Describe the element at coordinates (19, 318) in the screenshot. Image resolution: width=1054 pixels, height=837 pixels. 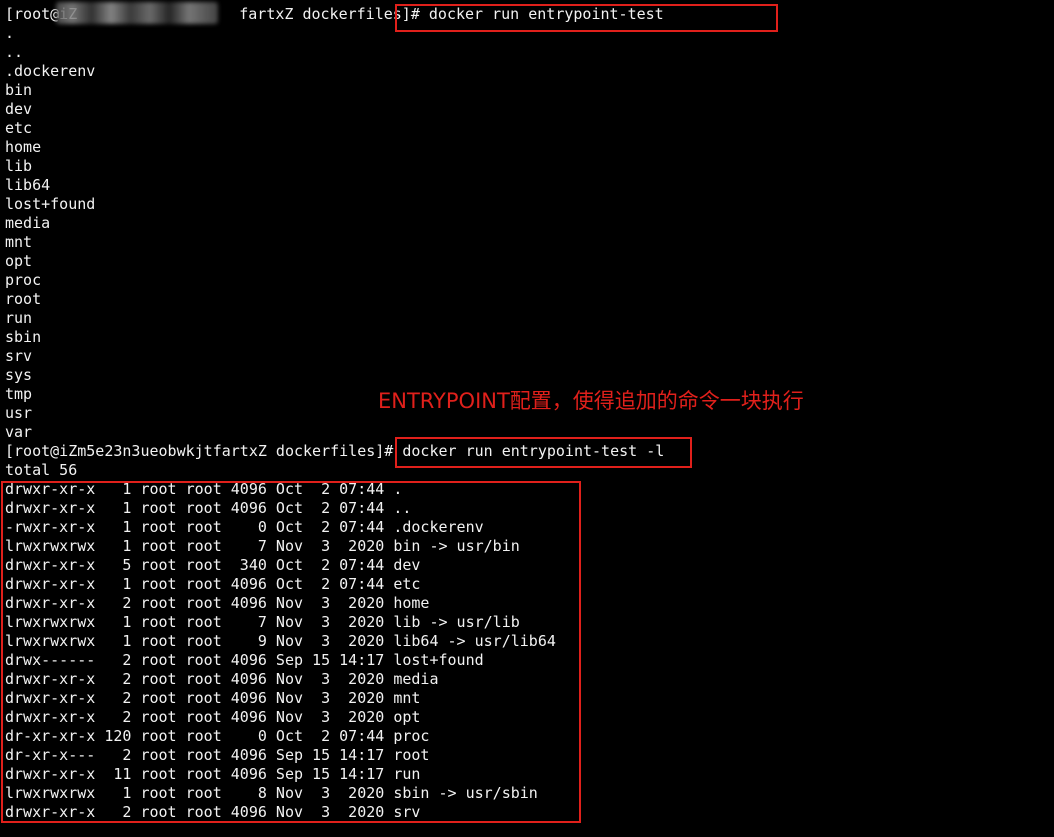
I see `ls-entry: run` at that location.